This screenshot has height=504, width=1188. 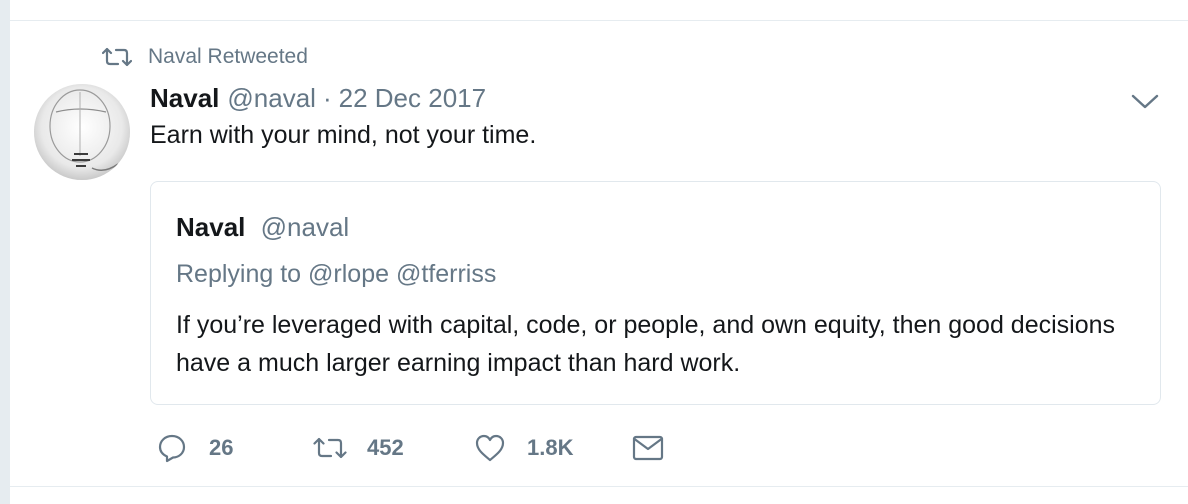 I want to click on retweet-context-label: Naval Retweeted, so click(x=228, y=56).